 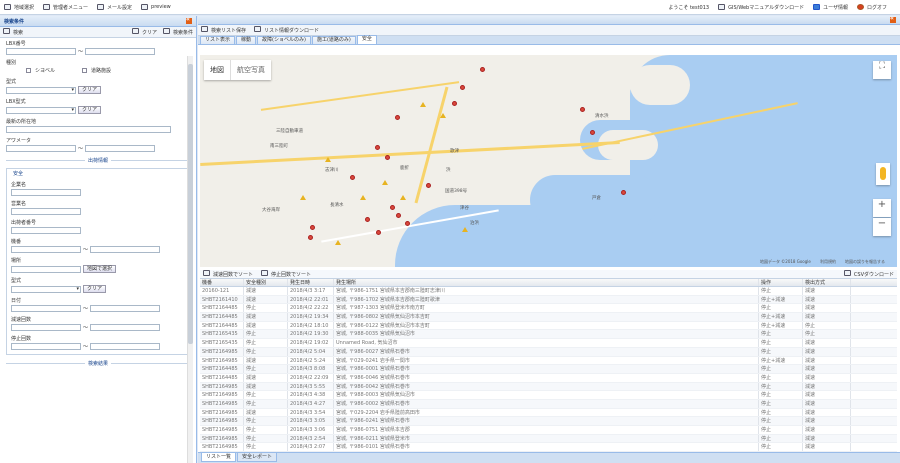 What do you see at coordinates (286, 274) in the screenshot?
I see `sort-stop-button: 停止回数でソート` at bounding box center [286, 274].